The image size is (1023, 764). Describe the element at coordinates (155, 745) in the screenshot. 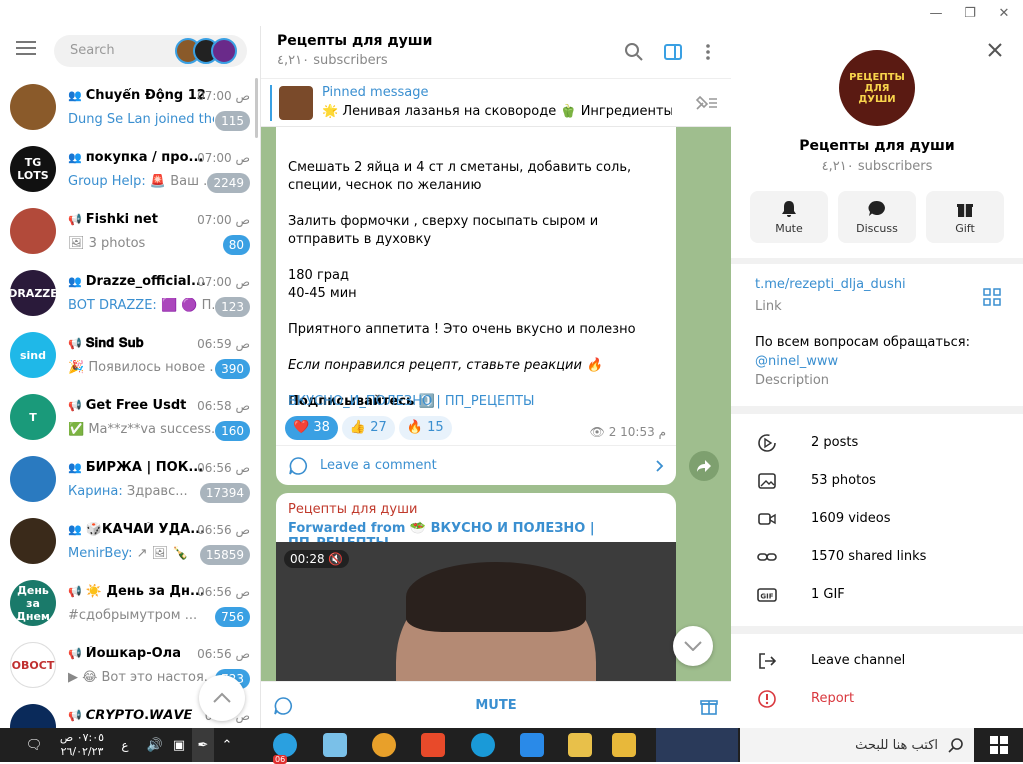

I see `volume-icon: 🔊` at that location.